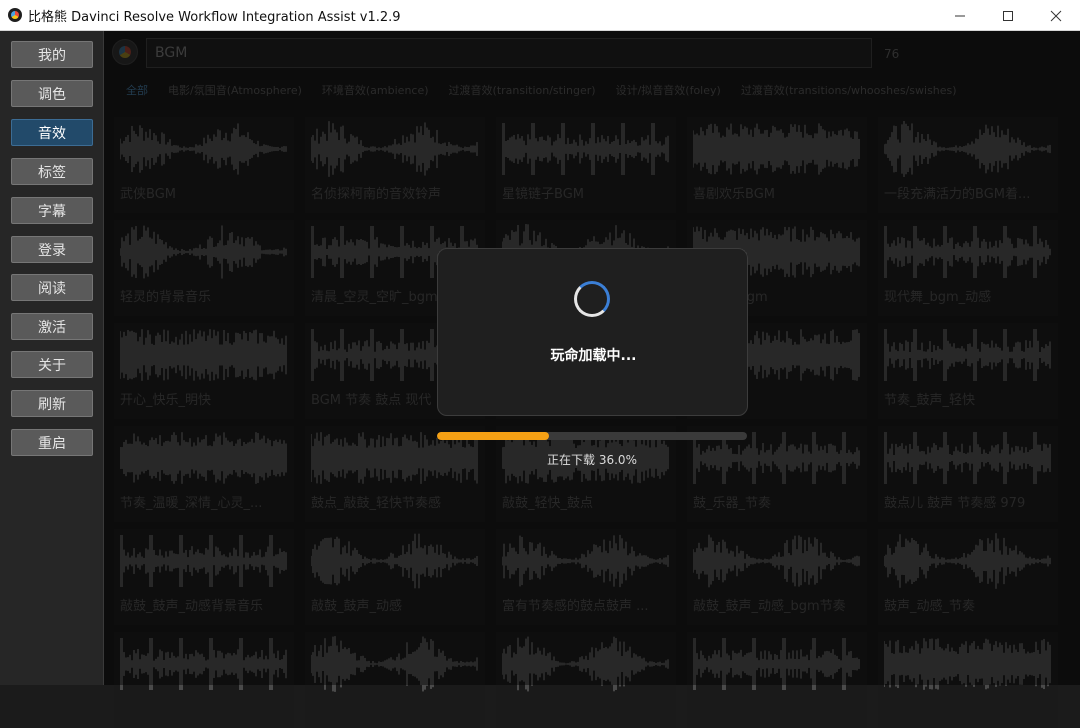 The width and height of the screenshot is (1080, 728). I want to click on sidebar-item-5: 登录, so click(52, 249).